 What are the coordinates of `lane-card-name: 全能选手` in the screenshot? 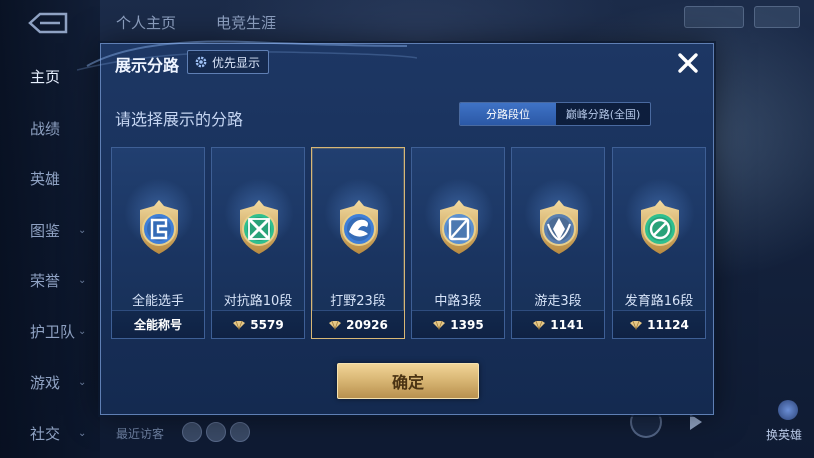 It's located at (157, 301).